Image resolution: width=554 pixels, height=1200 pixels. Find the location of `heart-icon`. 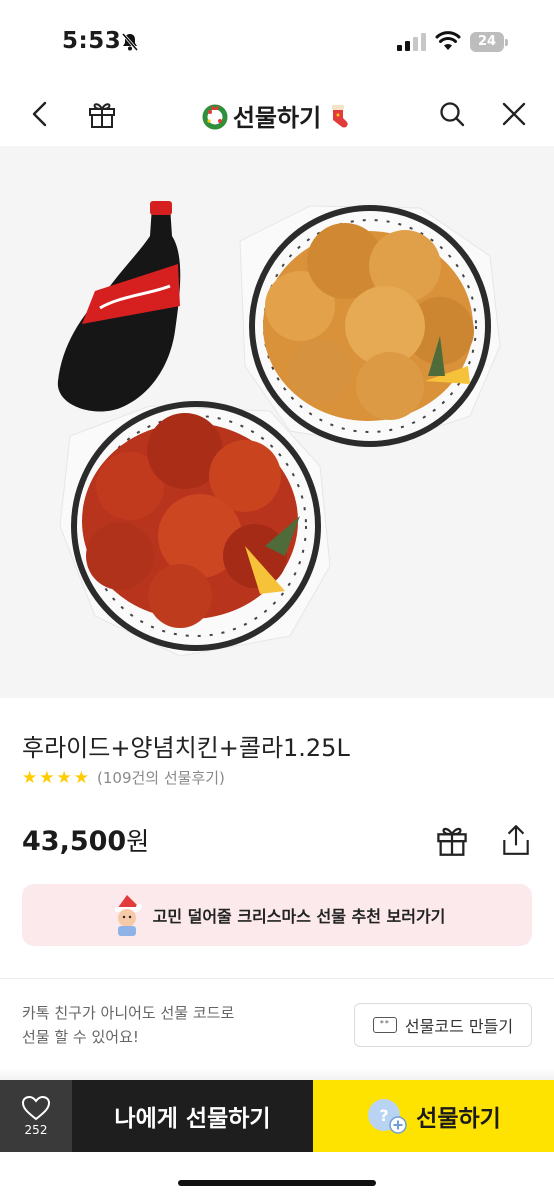

heart-icon is located at coordinates (36, 1108).